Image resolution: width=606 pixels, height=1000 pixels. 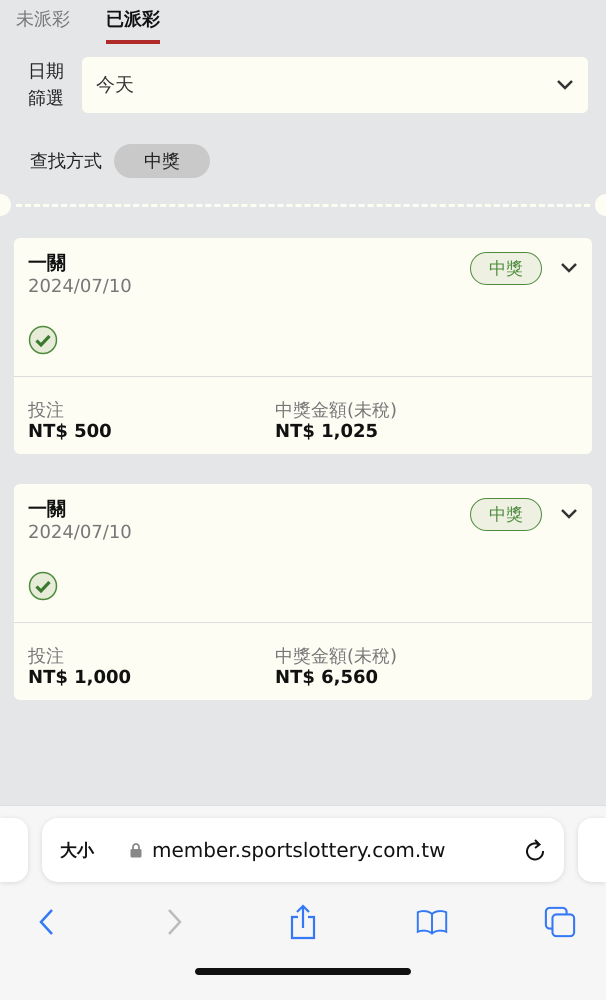 I want to click on address-bar: 大小 member.sportslottery.com.tw, so click(x=303, y=850).